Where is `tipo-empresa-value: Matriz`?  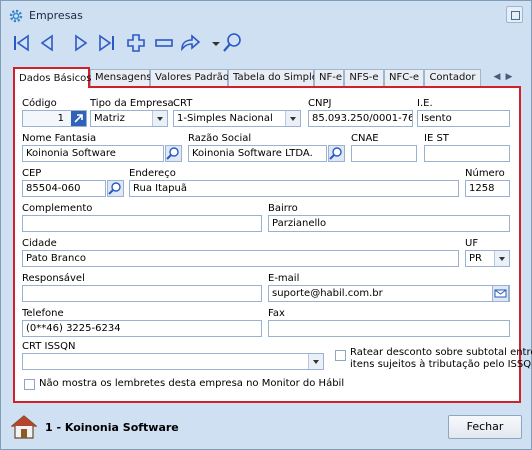 tipo-empresa-value: Matriz is located at coordinates (109, 118).